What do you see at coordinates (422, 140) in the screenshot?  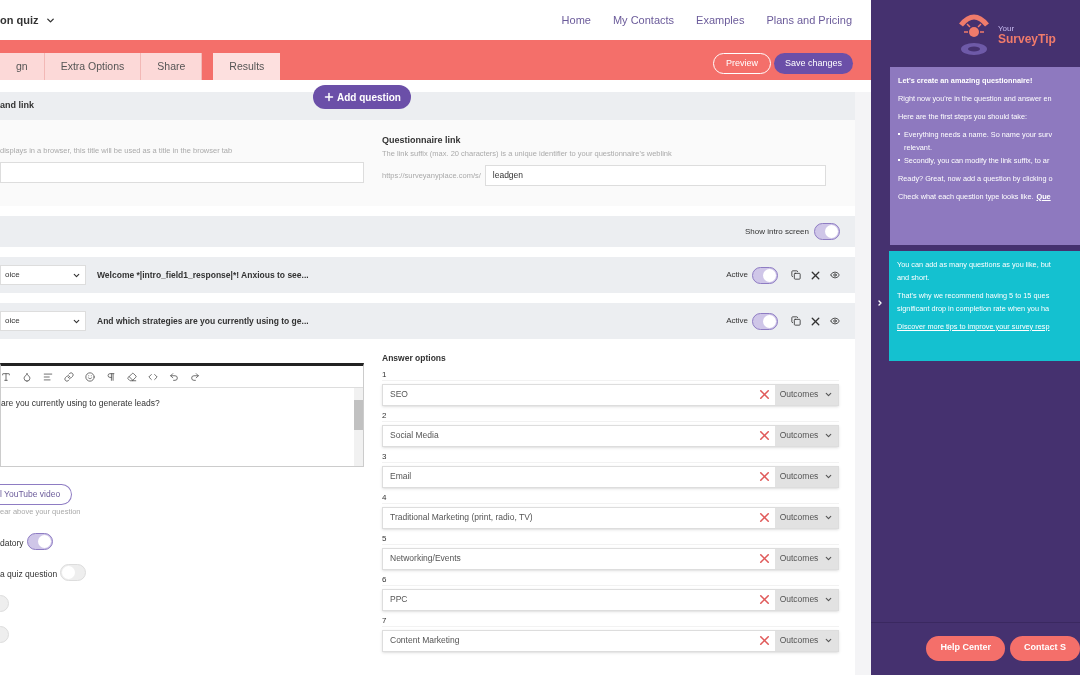 I see `link-label: Questionnaire link` at bounding box center [422, 140].